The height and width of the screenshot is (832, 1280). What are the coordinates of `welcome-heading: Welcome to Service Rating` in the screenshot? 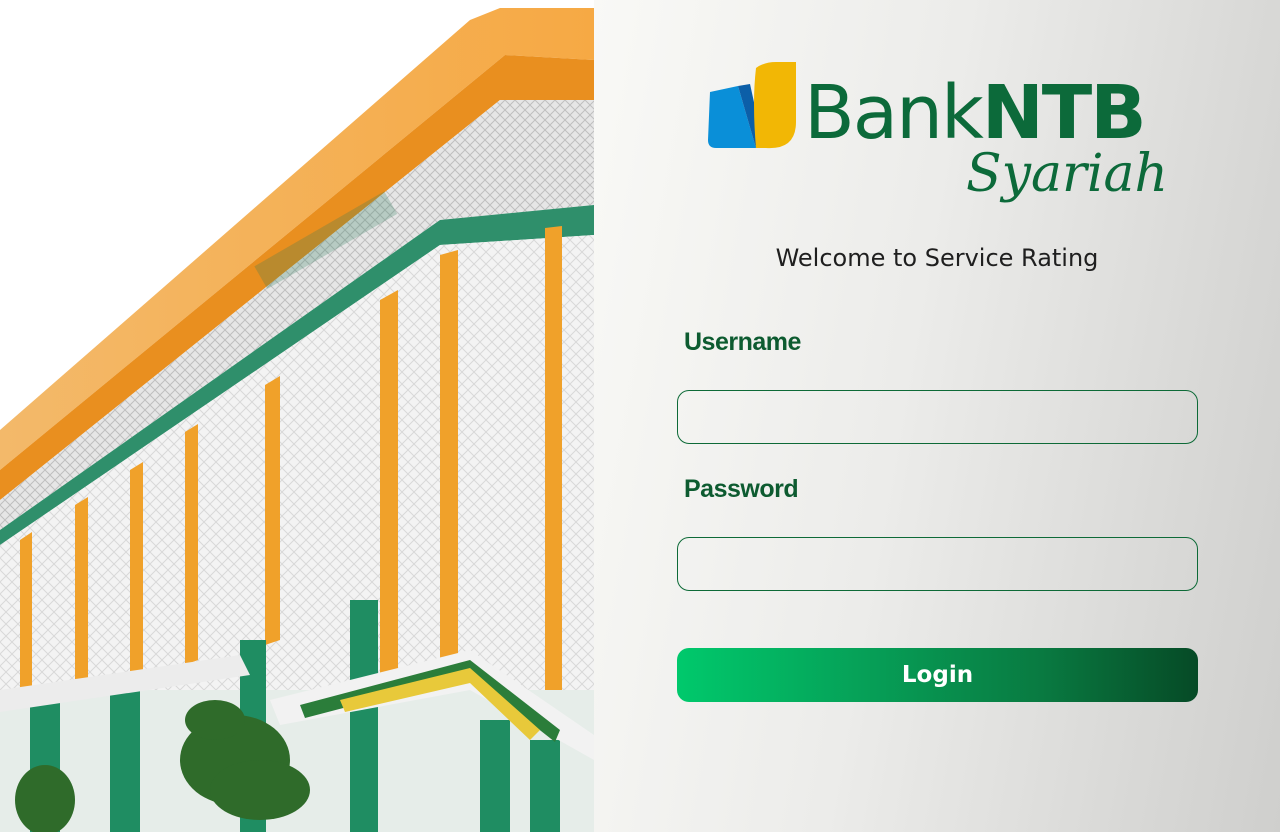 It's located at (937, 258).